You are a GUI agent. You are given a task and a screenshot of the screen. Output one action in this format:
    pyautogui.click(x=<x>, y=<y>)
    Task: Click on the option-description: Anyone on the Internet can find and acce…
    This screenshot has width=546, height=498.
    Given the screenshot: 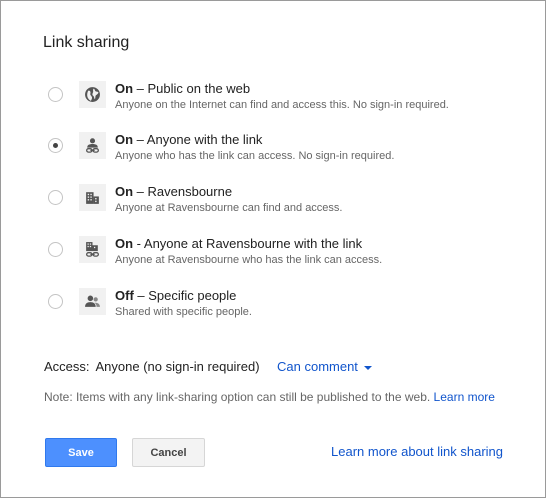 What is the action you would take?
    pyautogui.click(x=282, y=105)
    